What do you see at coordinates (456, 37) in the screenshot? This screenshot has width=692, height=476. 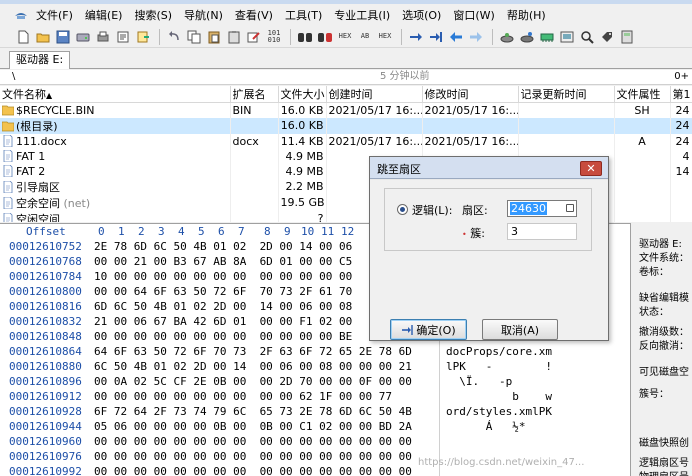 I see `back-icon` at bounding box center [456, 37].